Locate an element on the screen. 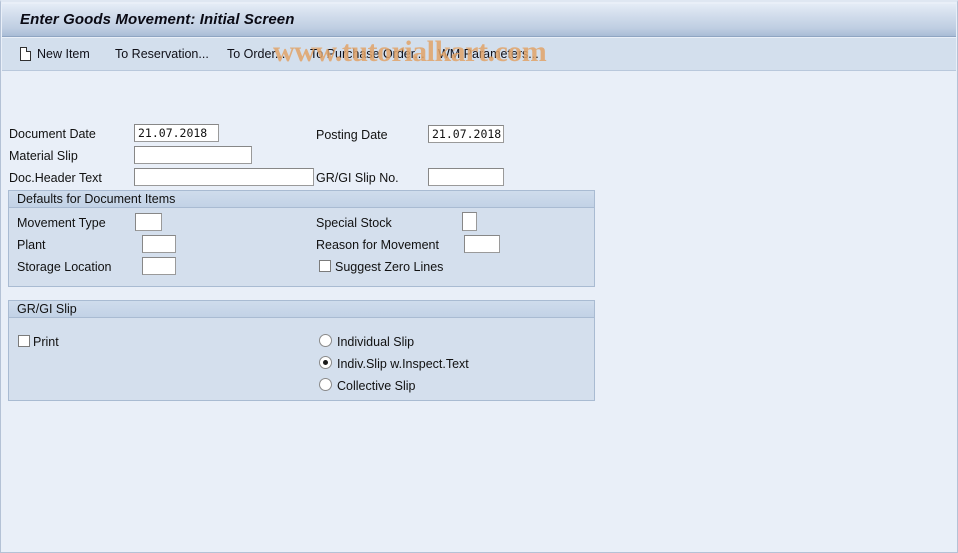 The image size is (958, 553). movement-type-field is located at coordinates (148, 222).